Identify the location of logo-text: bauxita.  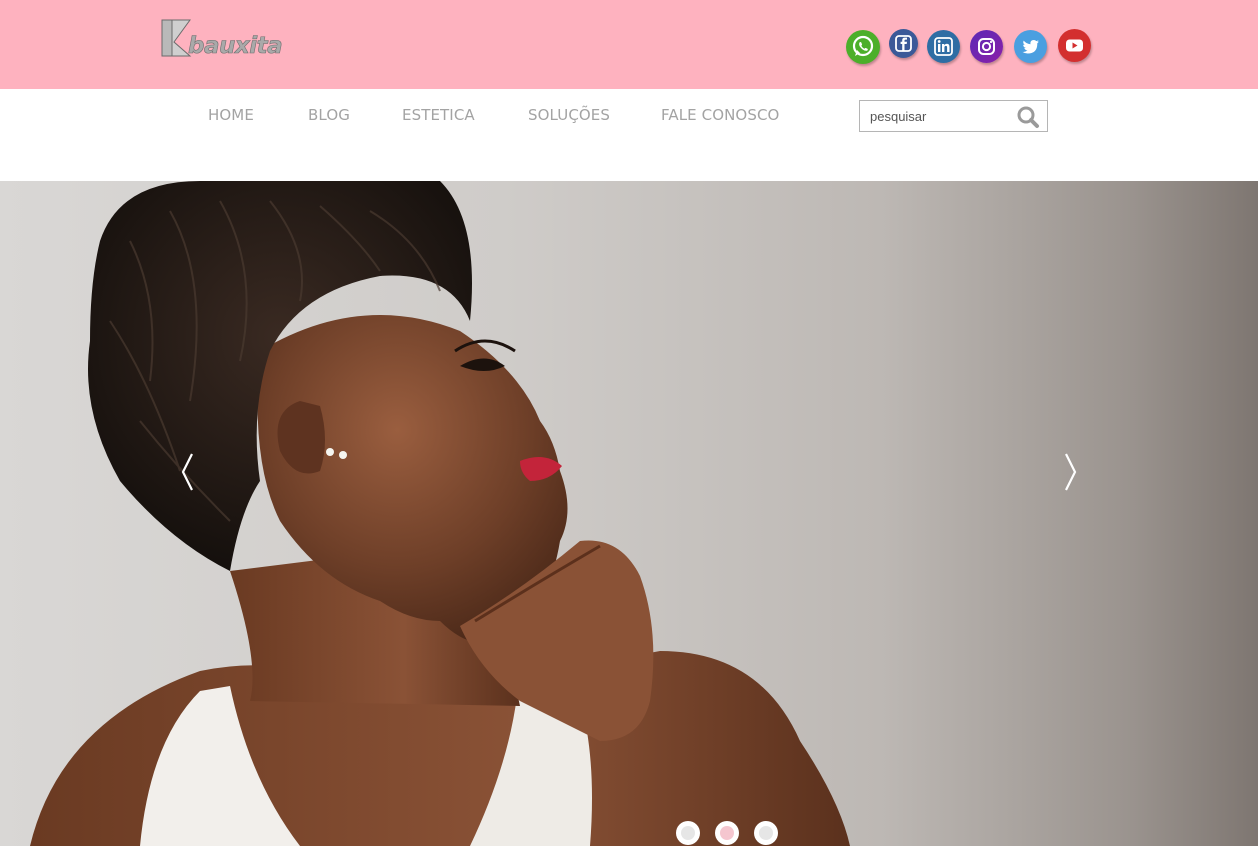
(235, 46).